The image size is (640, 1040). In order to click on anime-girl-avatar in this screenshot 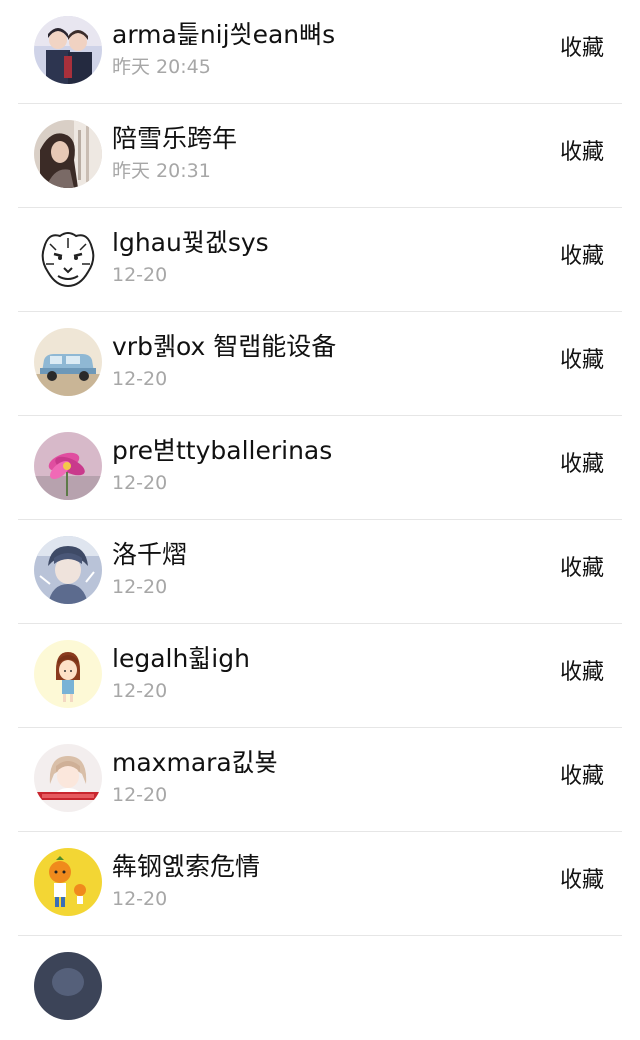, I will do `click(68, 778)`.